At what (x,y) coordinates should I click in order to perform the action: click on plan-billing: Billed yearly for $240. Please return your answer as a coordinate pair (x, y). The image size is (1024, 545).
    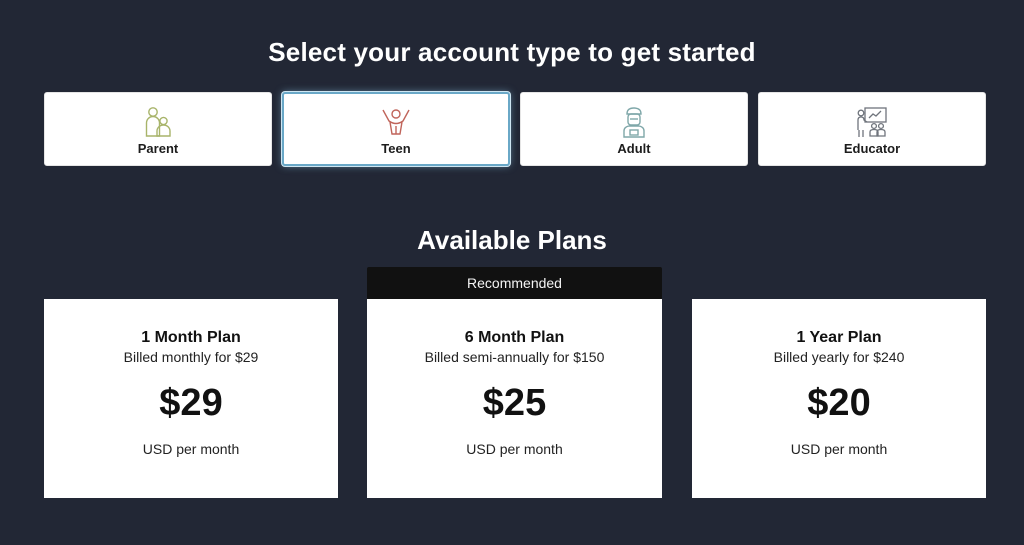
    Looking at the image, I should click on (839, 357).